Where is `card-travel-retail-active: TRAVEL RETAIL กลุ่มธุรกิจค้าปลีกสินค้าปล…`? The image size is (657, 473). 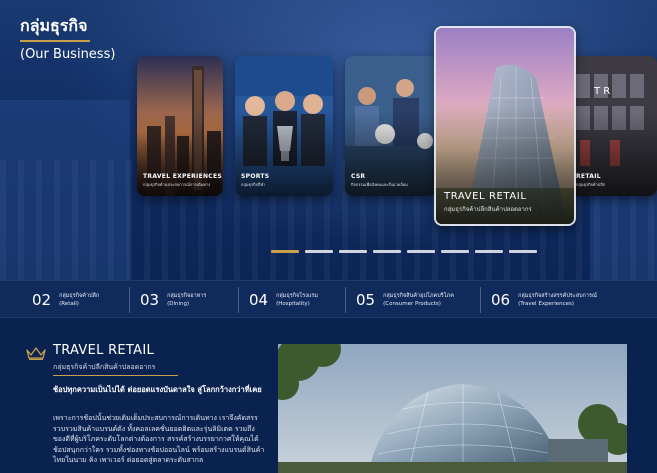
card-travel-retail-active: TRAVEL RETAIL กลุ่มธุรกิจค้าปลีกสินค้าปล… is located at coordinates (505, 126).